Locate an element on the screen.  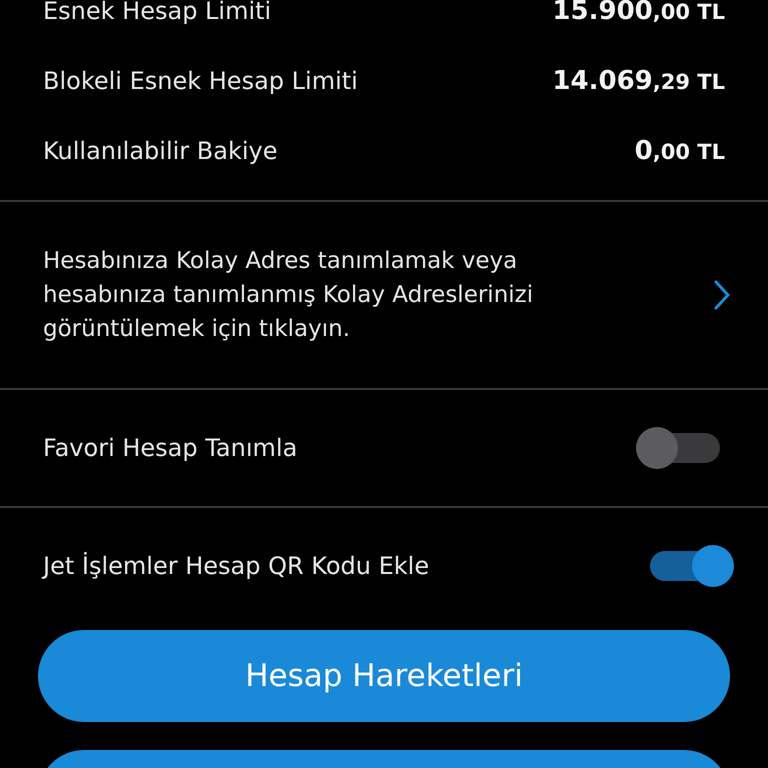
balance-amount: 0,00 TL is located at coordinates (679, 151).